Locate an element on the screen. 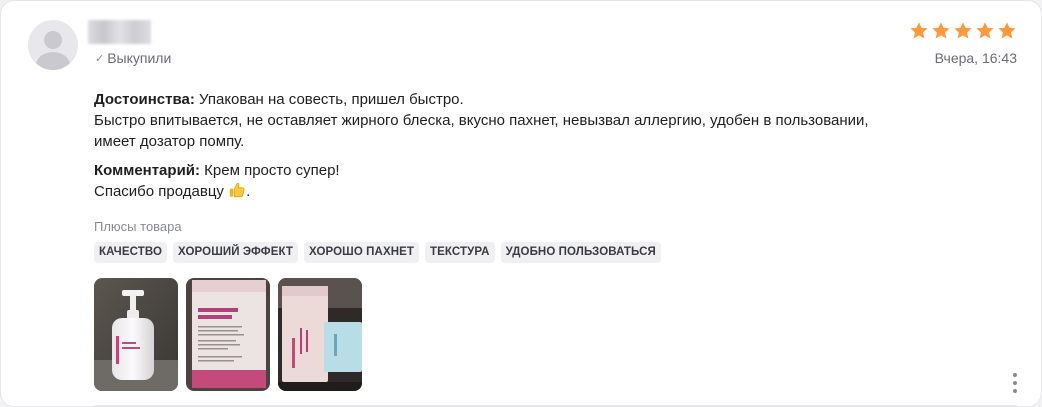 The height and width of the screenshot is (407, 1042). reviewer-name-blurred is located at coordinates (119, 32).